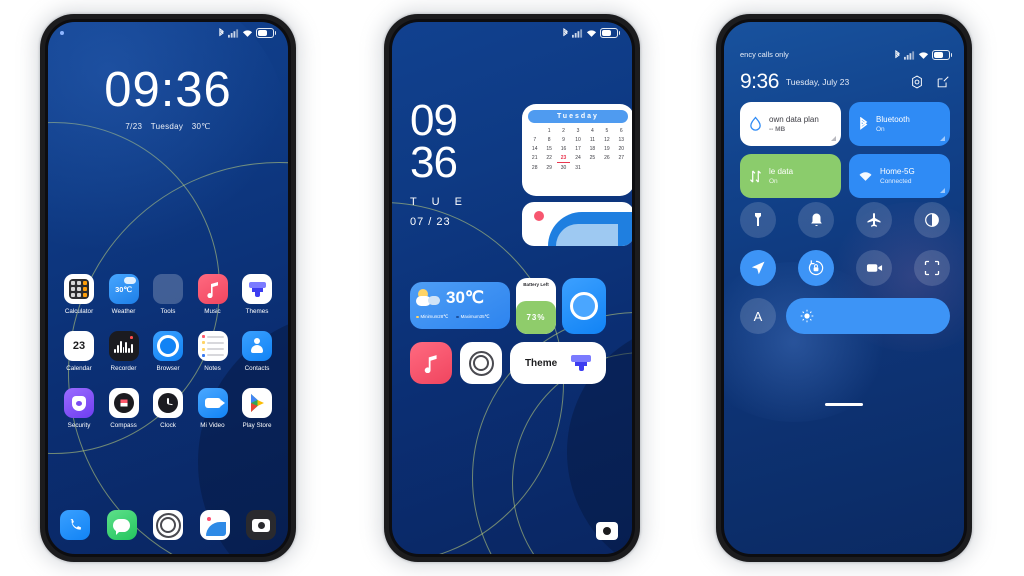 This screenshot has width=1024, height=576. Describe the element at coordinates (257, 346) in the screenshot. I see `contacts-icon` at that location.